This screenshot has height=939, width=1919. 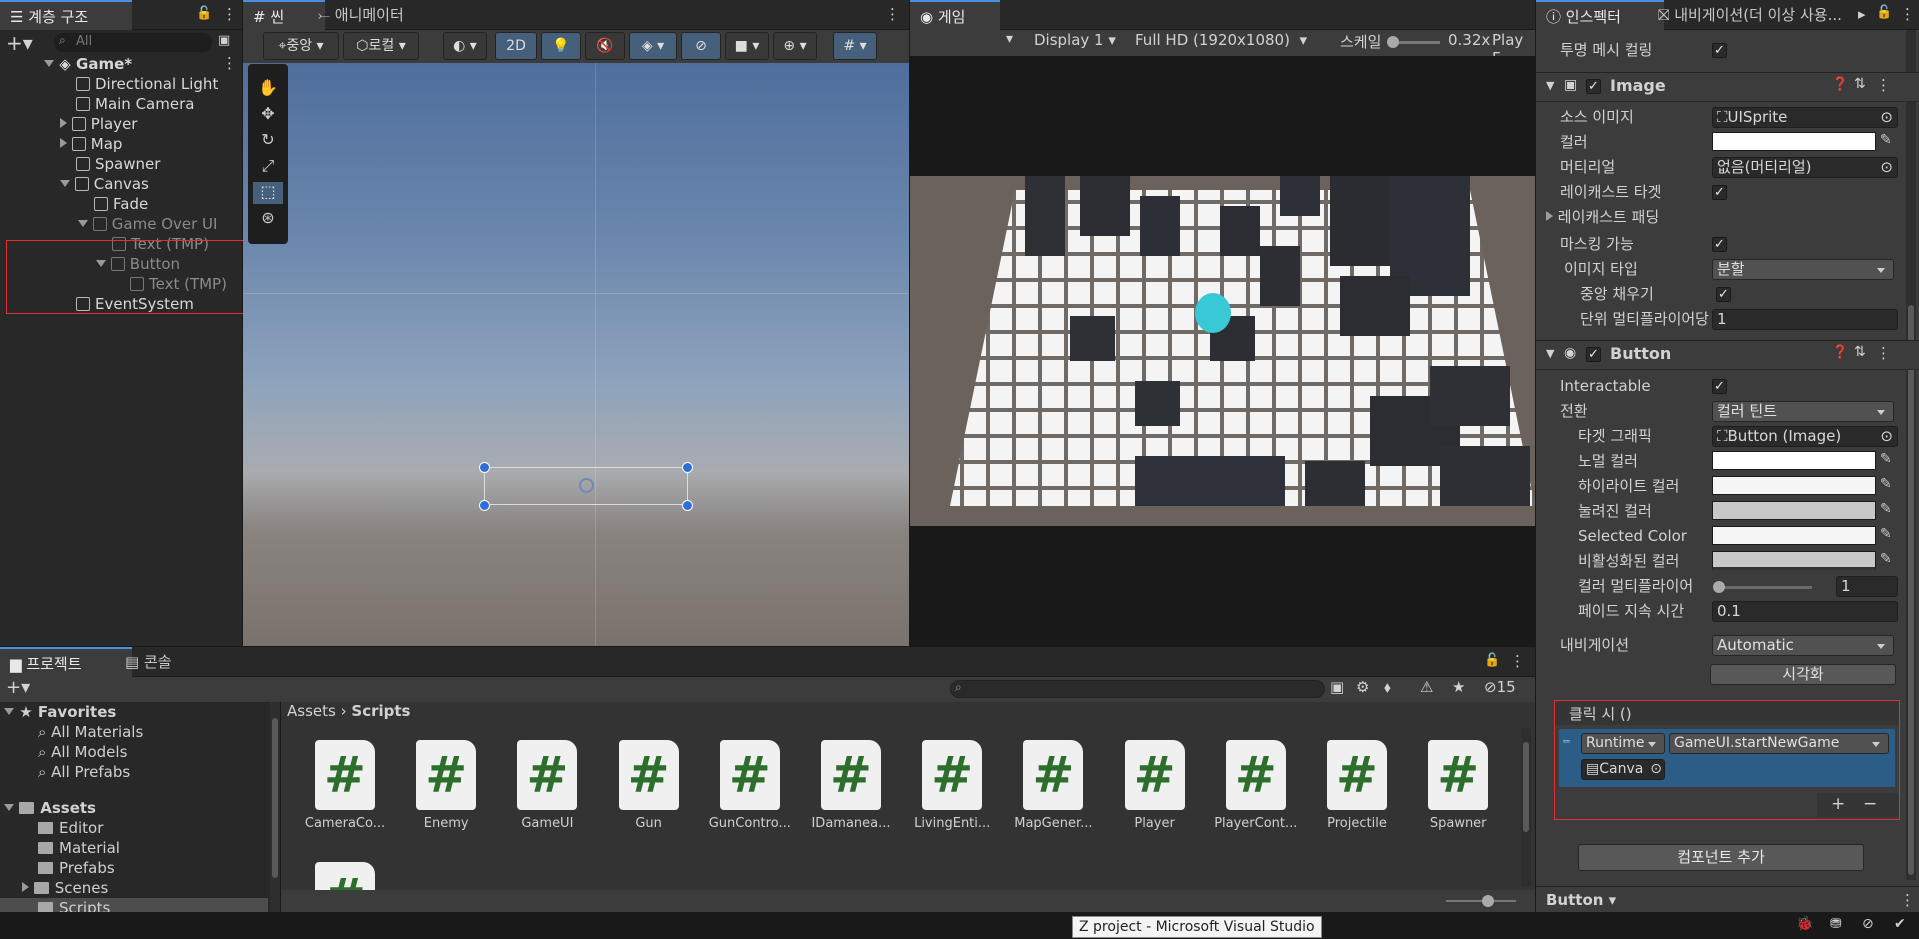 I want to click on runtime-dropdown: Runtime, so click(x=1623, y=743).